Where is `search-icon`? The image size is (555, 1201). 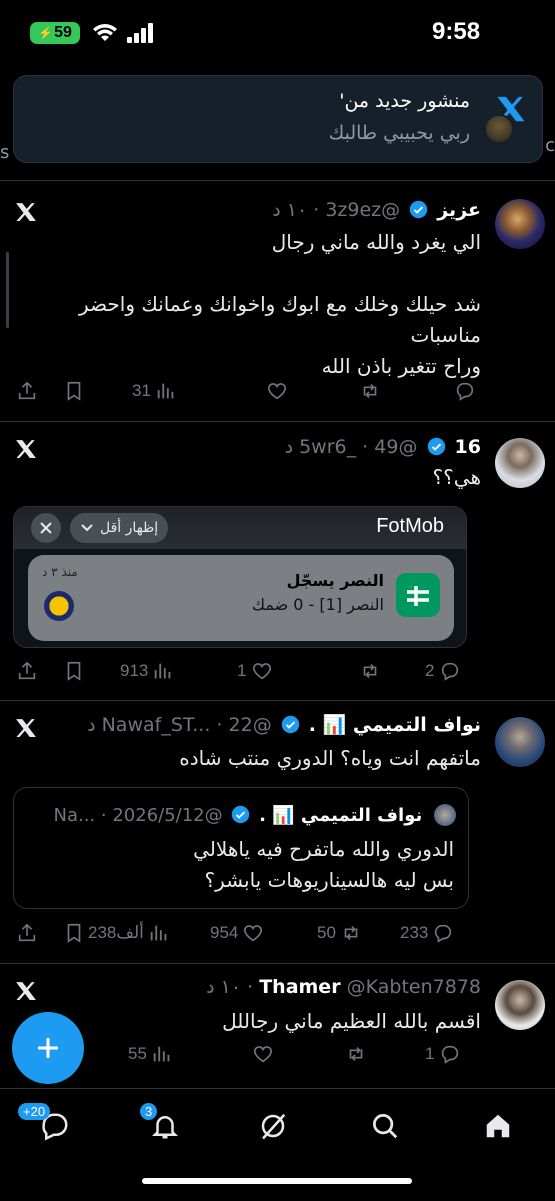 search-icon is located at coordinates (385, 1126).